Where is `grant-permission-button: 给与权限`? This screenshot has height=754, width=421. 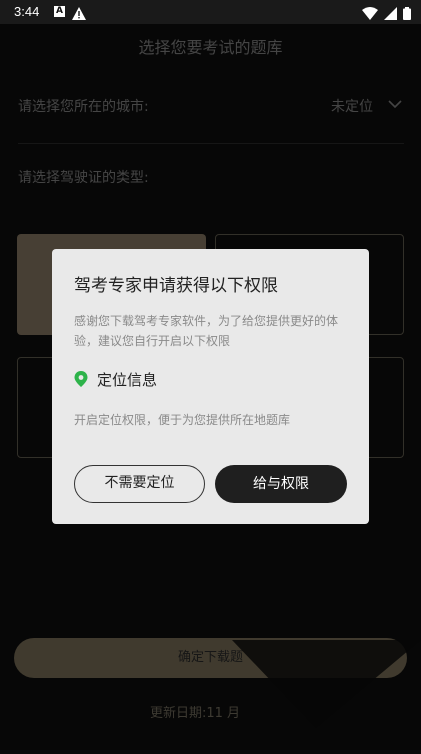 grant-permission-button: 给与权限 is located at coordinates (281, 484).